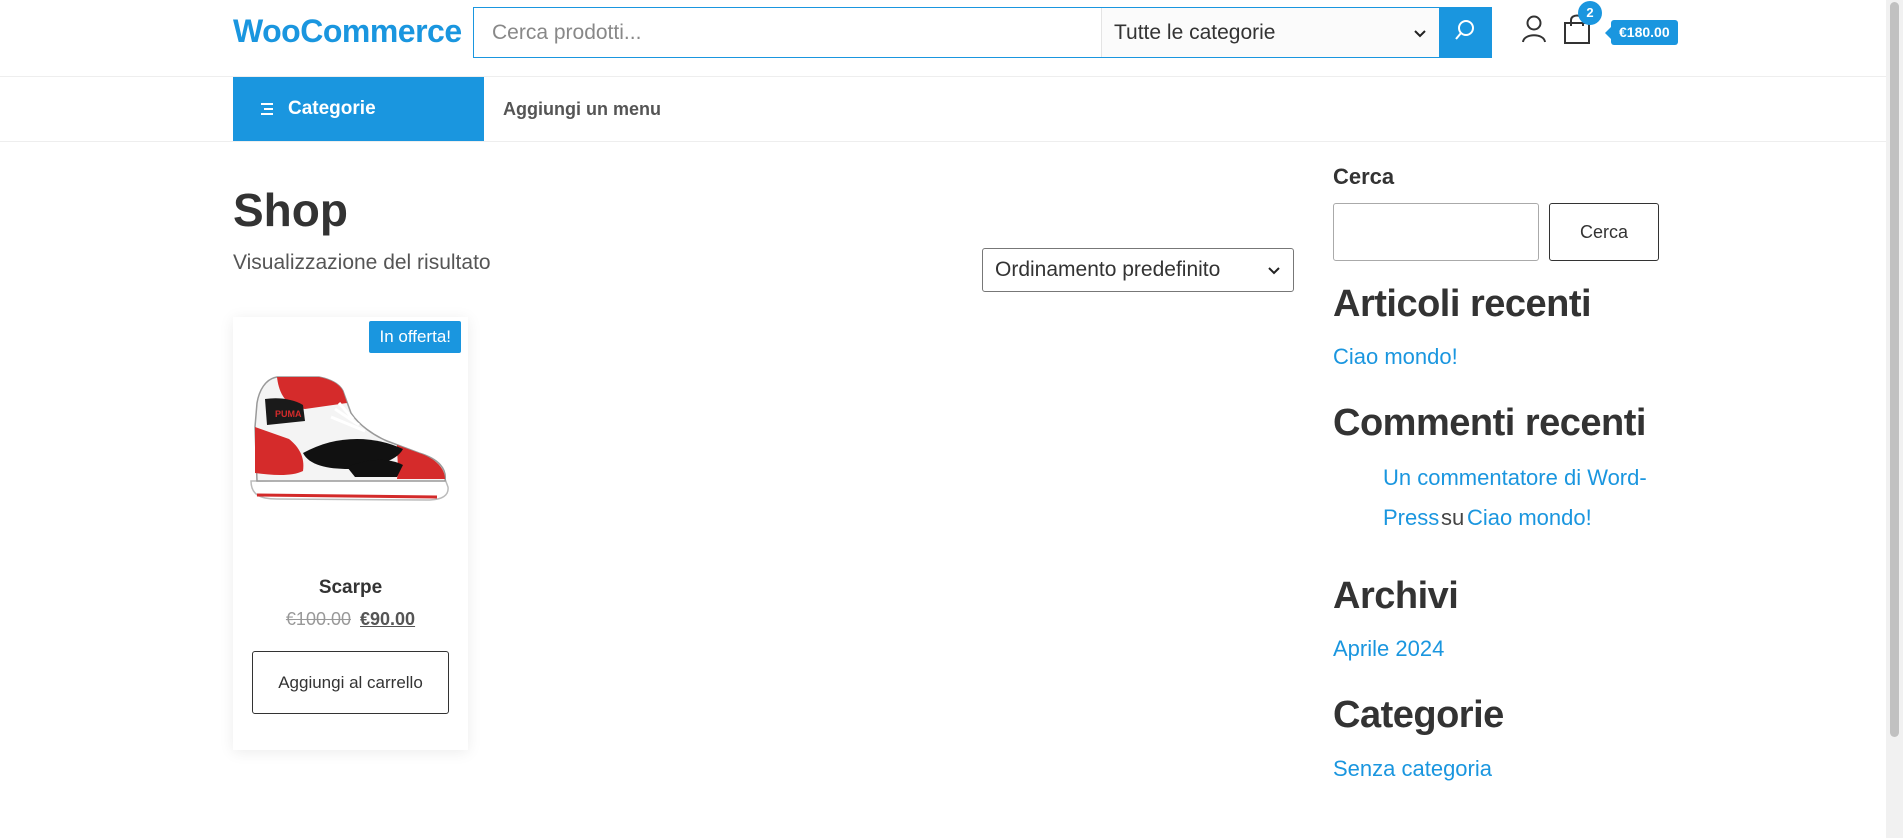 The height and width of the screenshot is (838, 1903). I want to click on add-to-cart-button: Aggiungi al carrello, so click(350, 682).